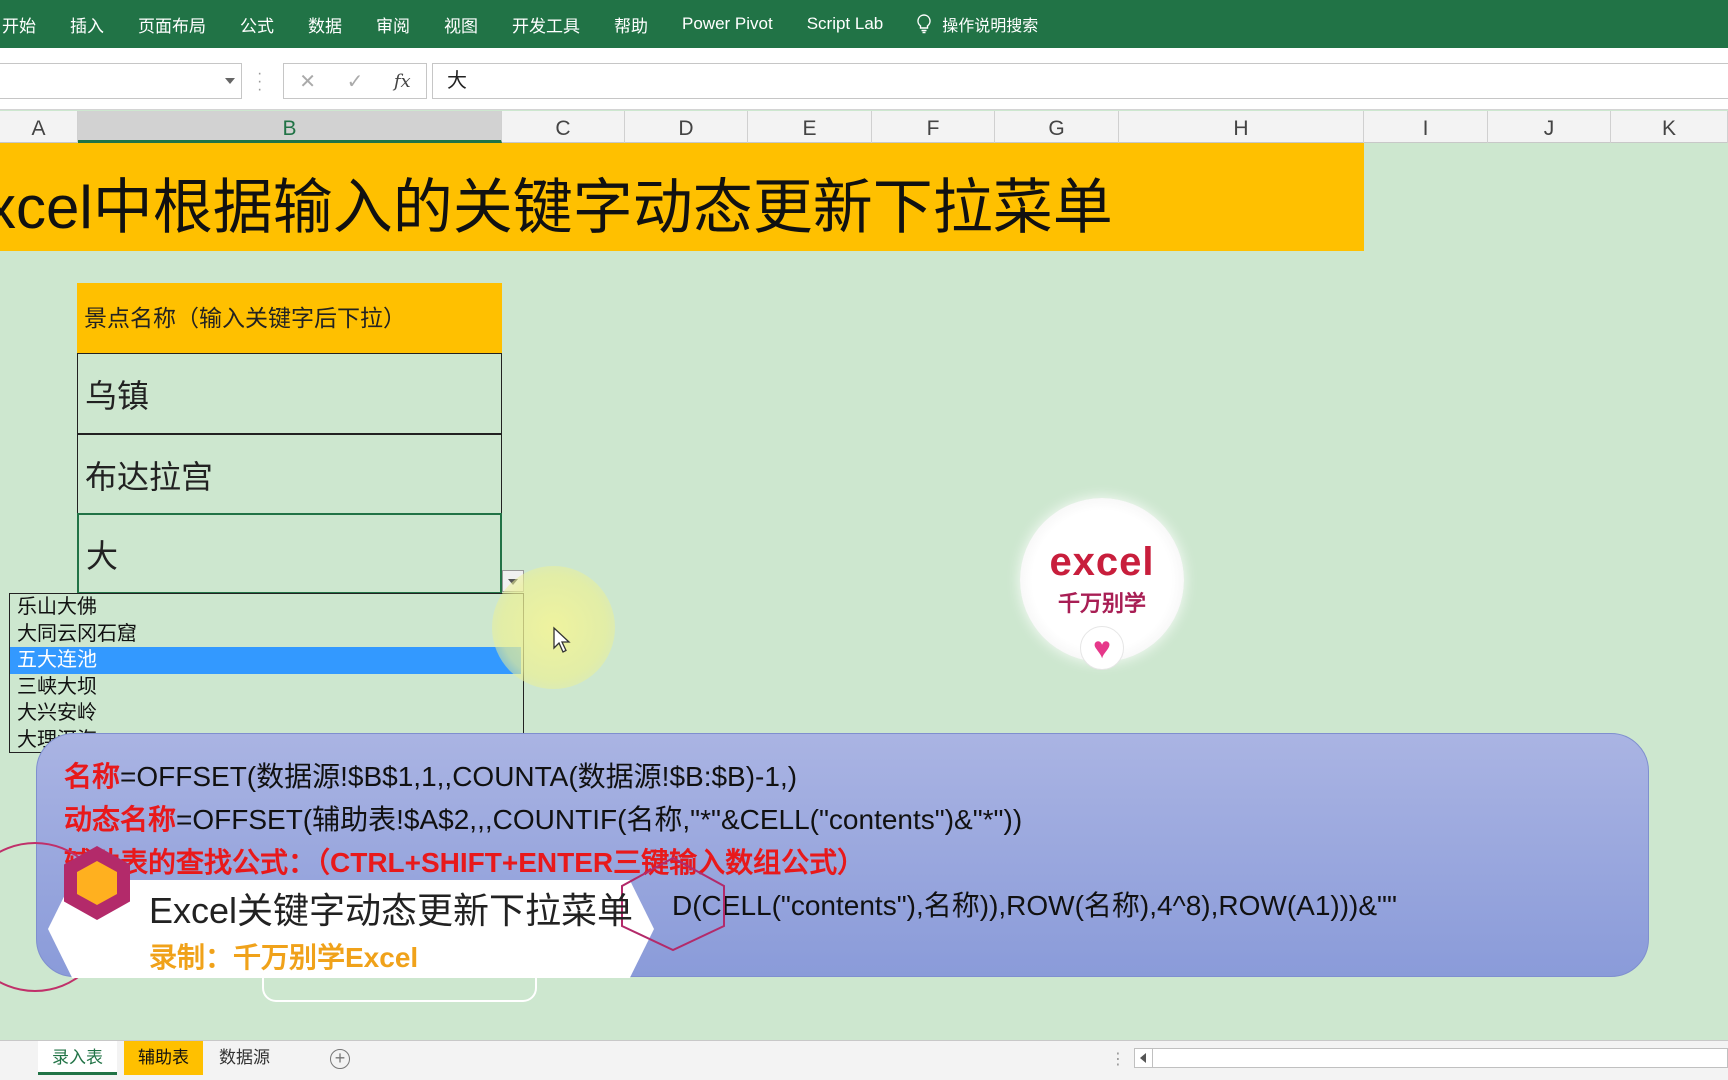  What do you see at coordinates (289, 393) in the screenshot?
I see `table-cell: 乌镇` at bounding box center [289, 393].